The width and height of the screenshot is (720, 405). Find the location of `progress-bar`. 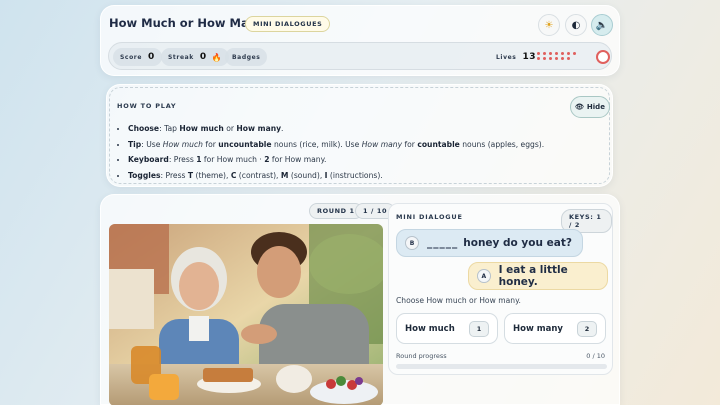

progress-bar is located at coordinates (501, 366).